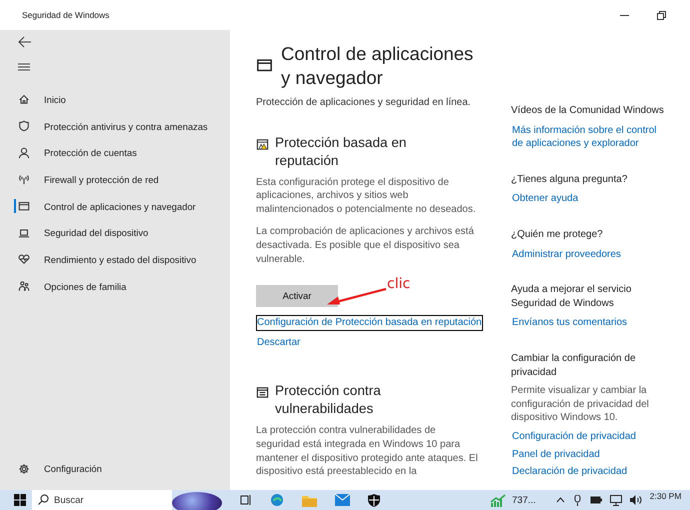 The height and width of the screenshot is (510, 690). I want to click on window-list-icon, so click(262, 393).